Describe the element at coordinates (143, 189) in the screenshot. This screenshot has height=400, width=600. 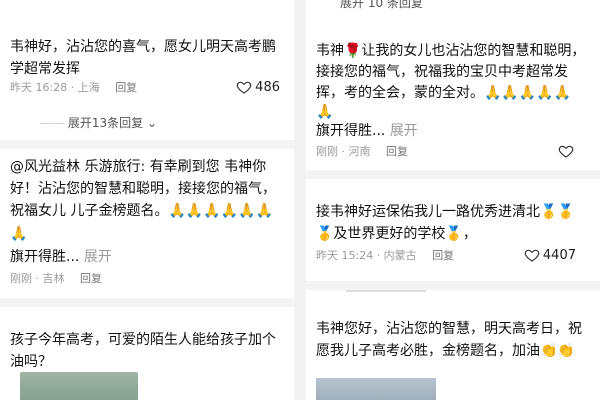
I see `comment-text: 好！沾沾您的智慧和聪明，接接您的福气，` at that location.